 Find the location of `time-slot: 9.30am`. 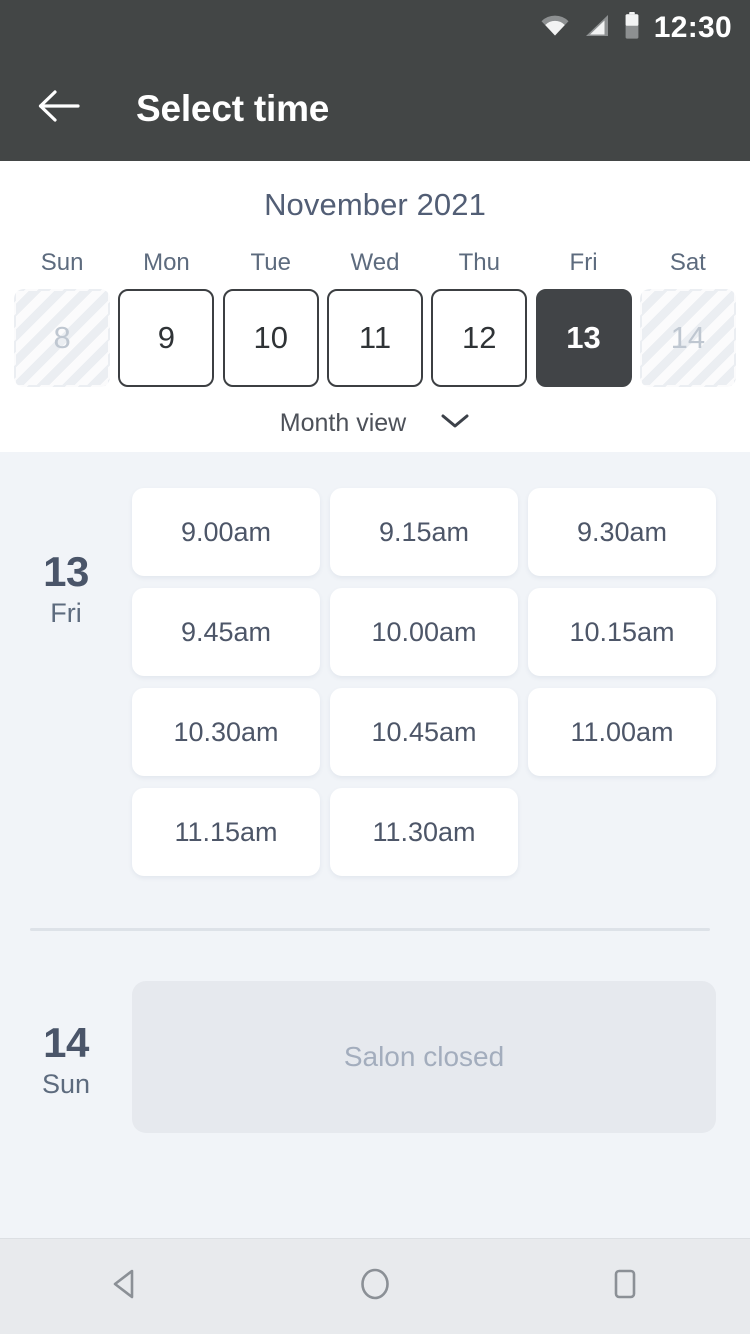

time-slot: 9.30am is located at coordinates (622, 532).